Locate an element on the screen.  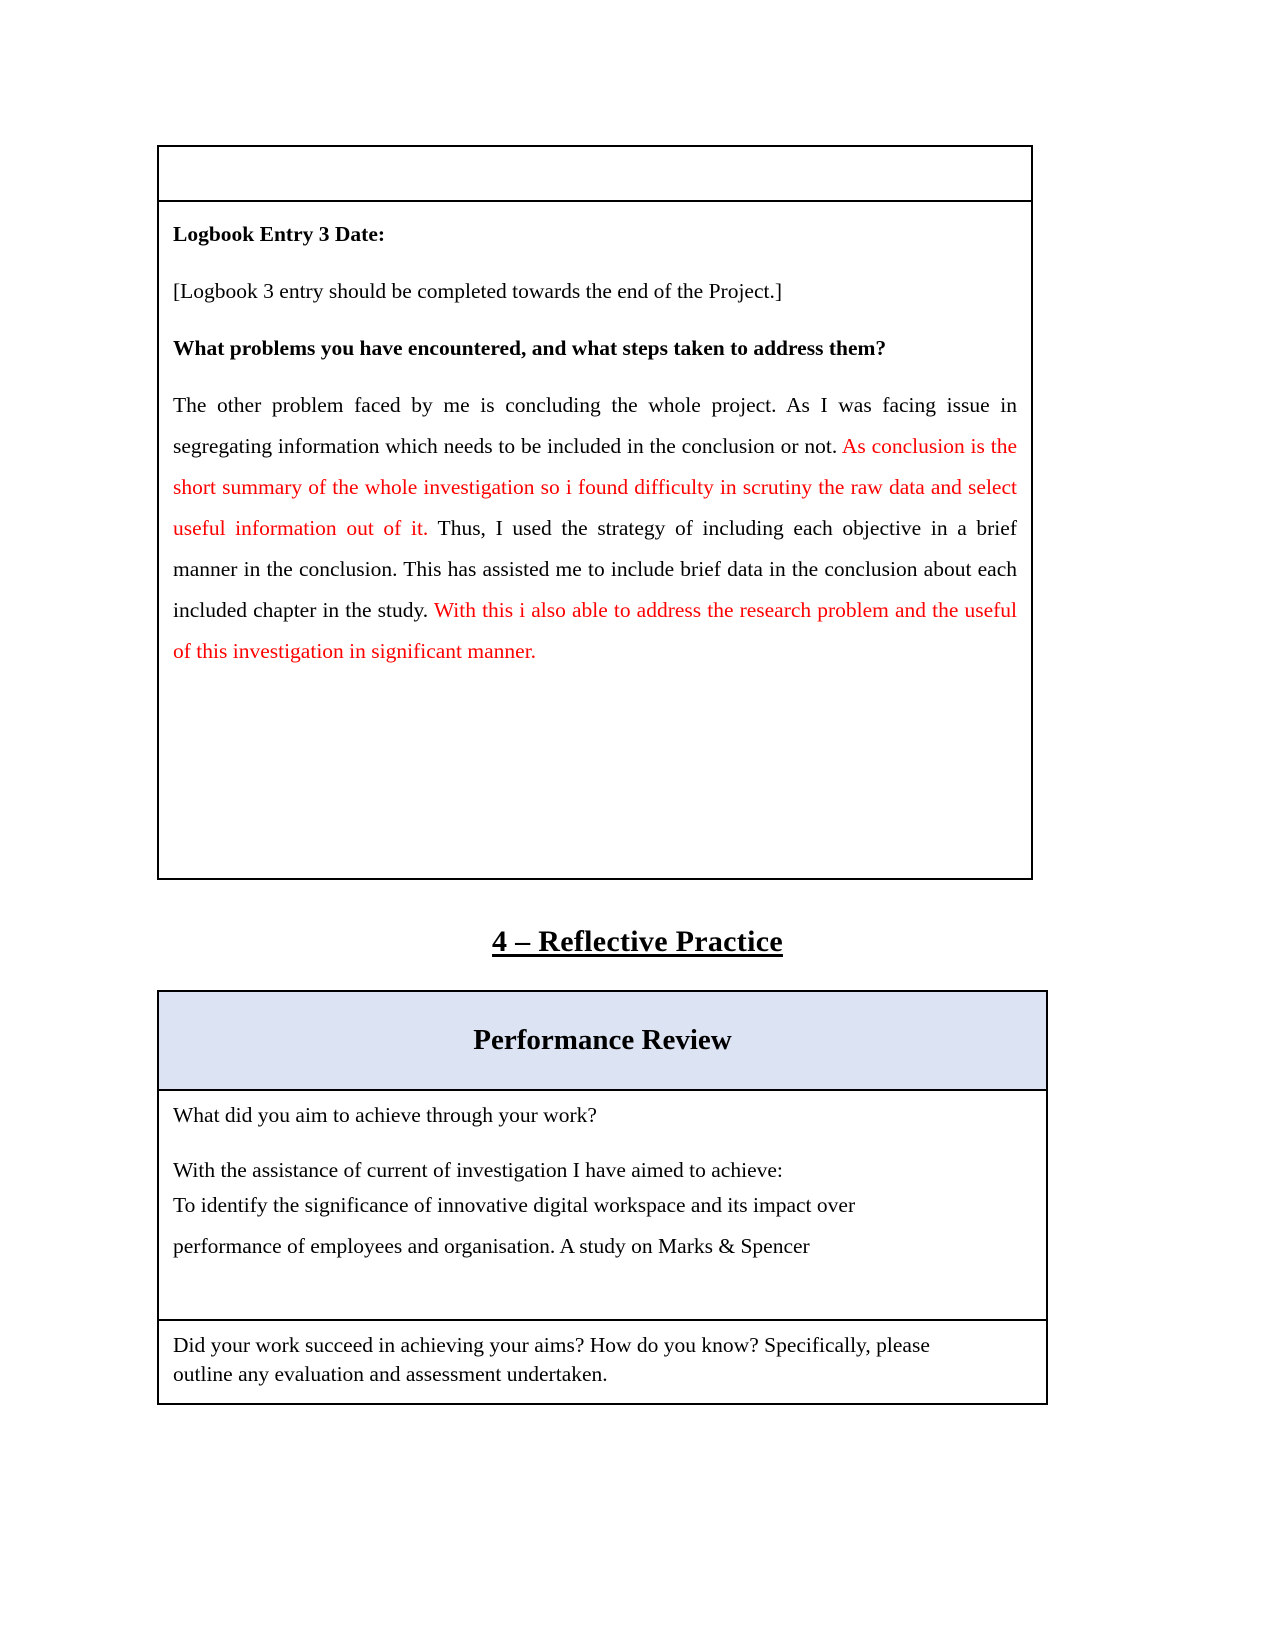
section-heading: 4 – Reflective Practice is located at coordinates (637, 942).